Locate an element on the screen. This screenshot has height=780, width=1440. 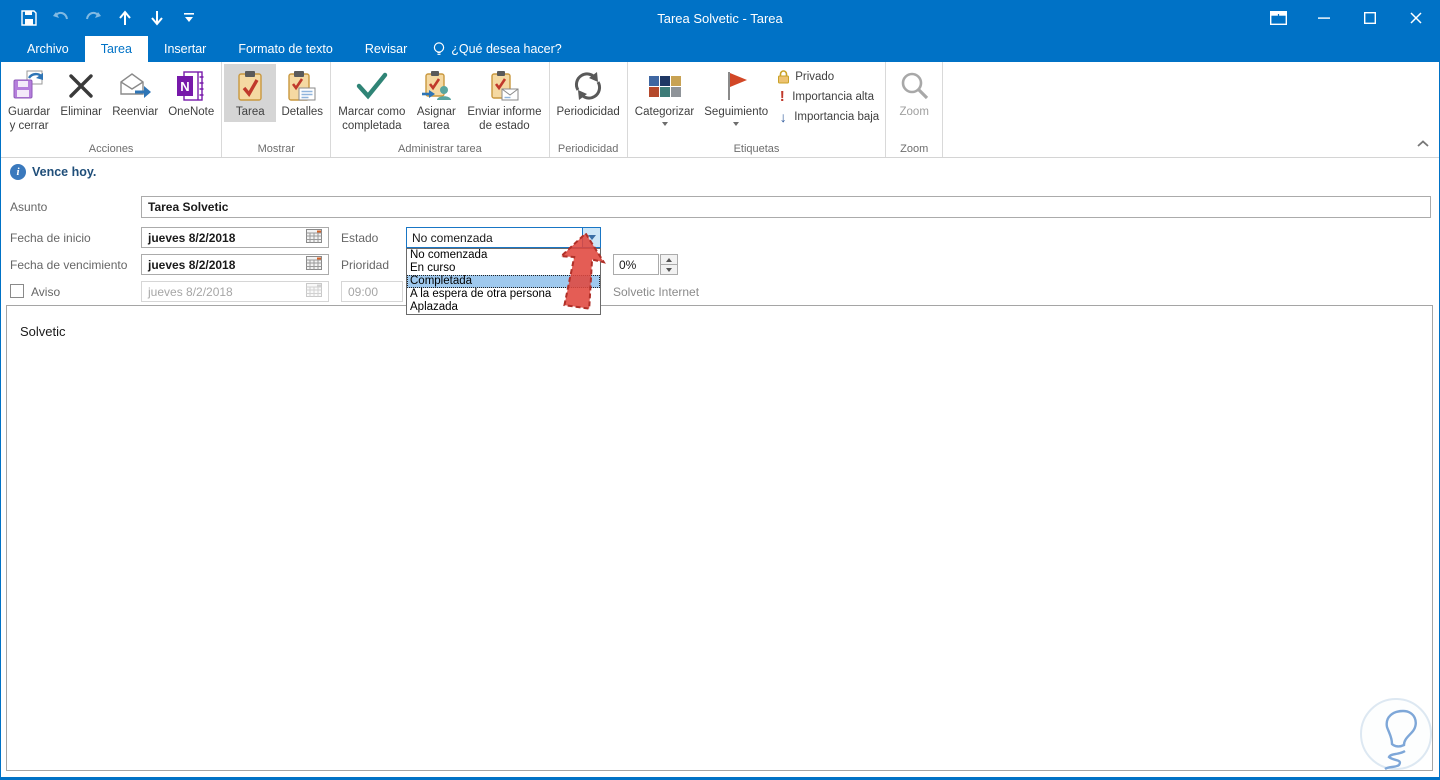
percent-spinner is located at coordinates (669, 264).